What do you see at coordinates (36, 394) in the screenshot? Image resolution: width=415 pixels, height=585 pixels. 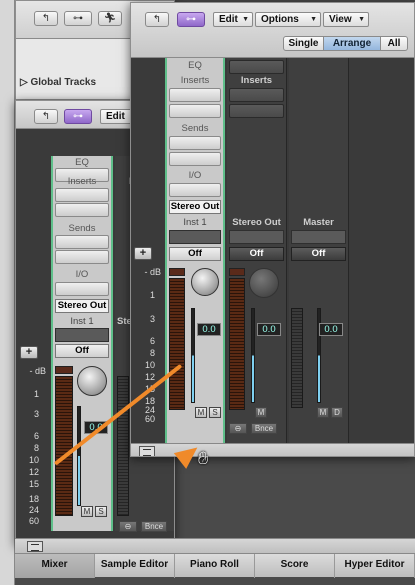 I see `scale-tick: 1` at bounding box center [36, 394].